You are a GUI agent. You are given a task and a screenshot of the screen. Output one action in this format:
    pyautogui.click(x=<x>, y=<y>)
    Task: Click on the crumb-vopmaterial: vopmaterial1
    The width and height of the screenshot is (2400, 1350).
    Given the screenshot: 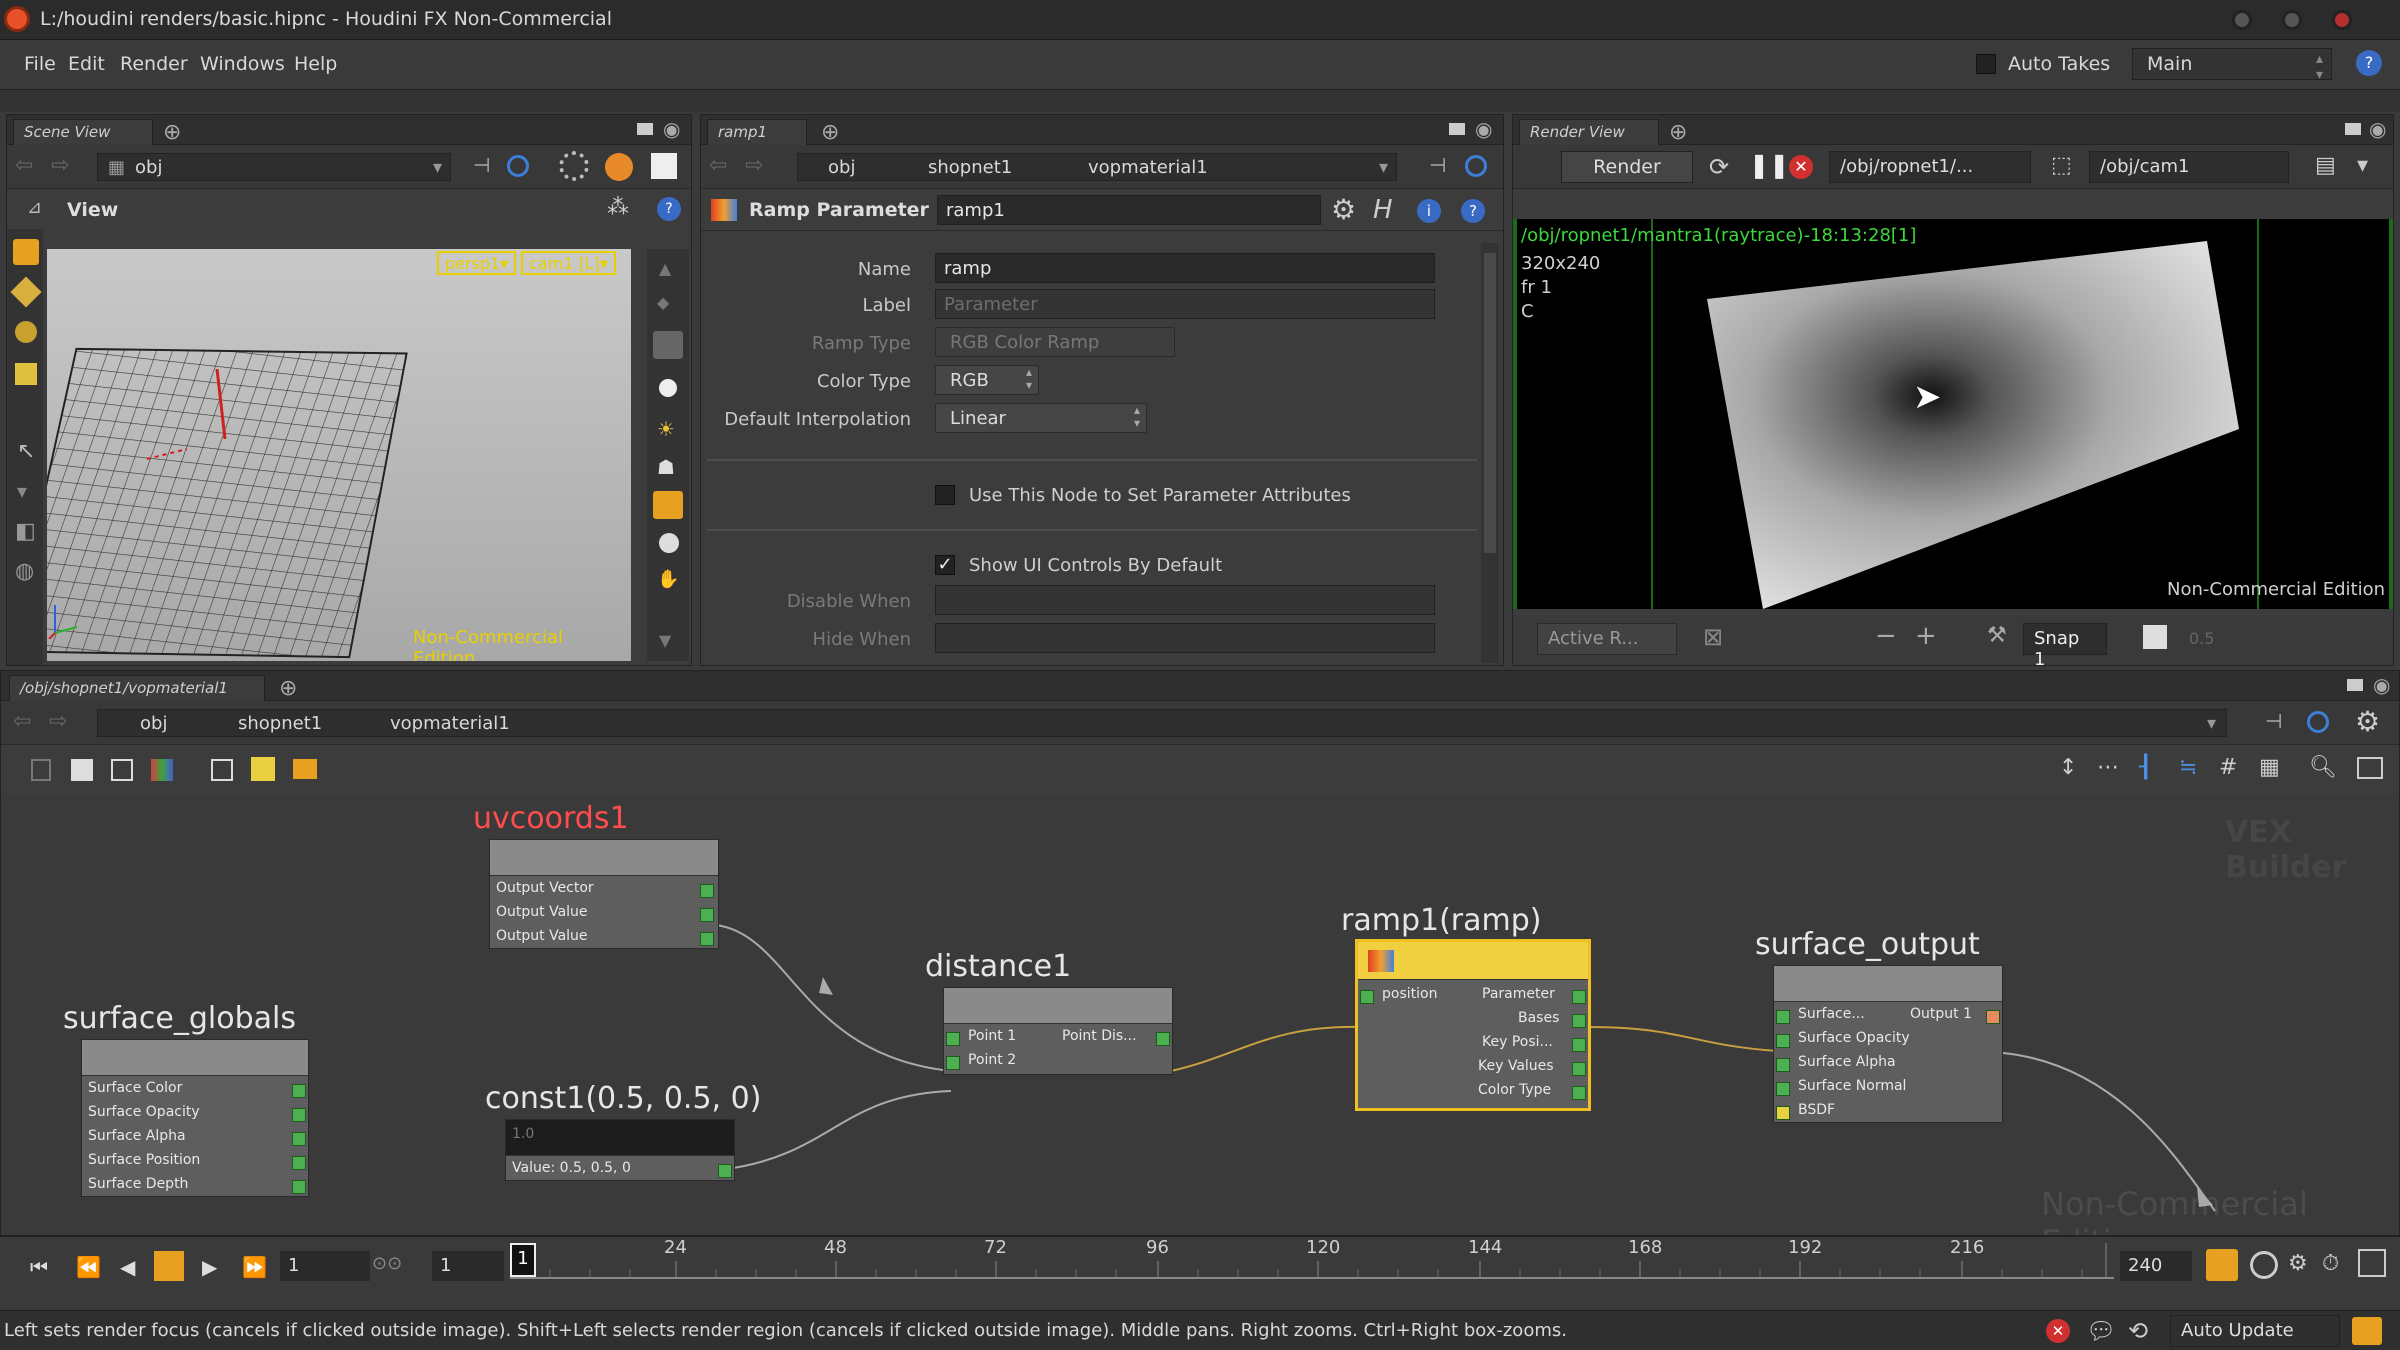 What is the action you would take?
    pyautogui.click(x=1148, y=167)
    